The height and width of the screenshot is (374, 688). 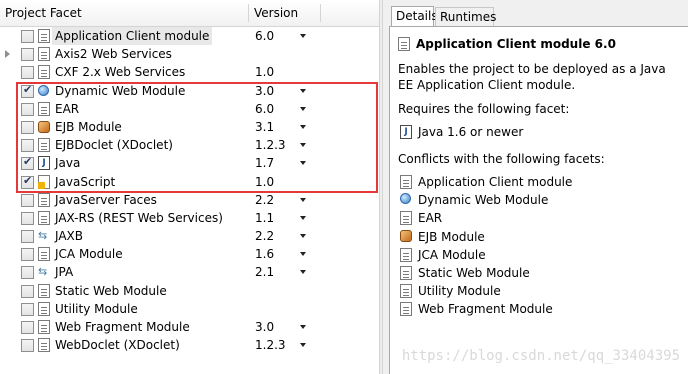 I want to click on conflicting-facet: JCA Module, so click(x=442, y=255).